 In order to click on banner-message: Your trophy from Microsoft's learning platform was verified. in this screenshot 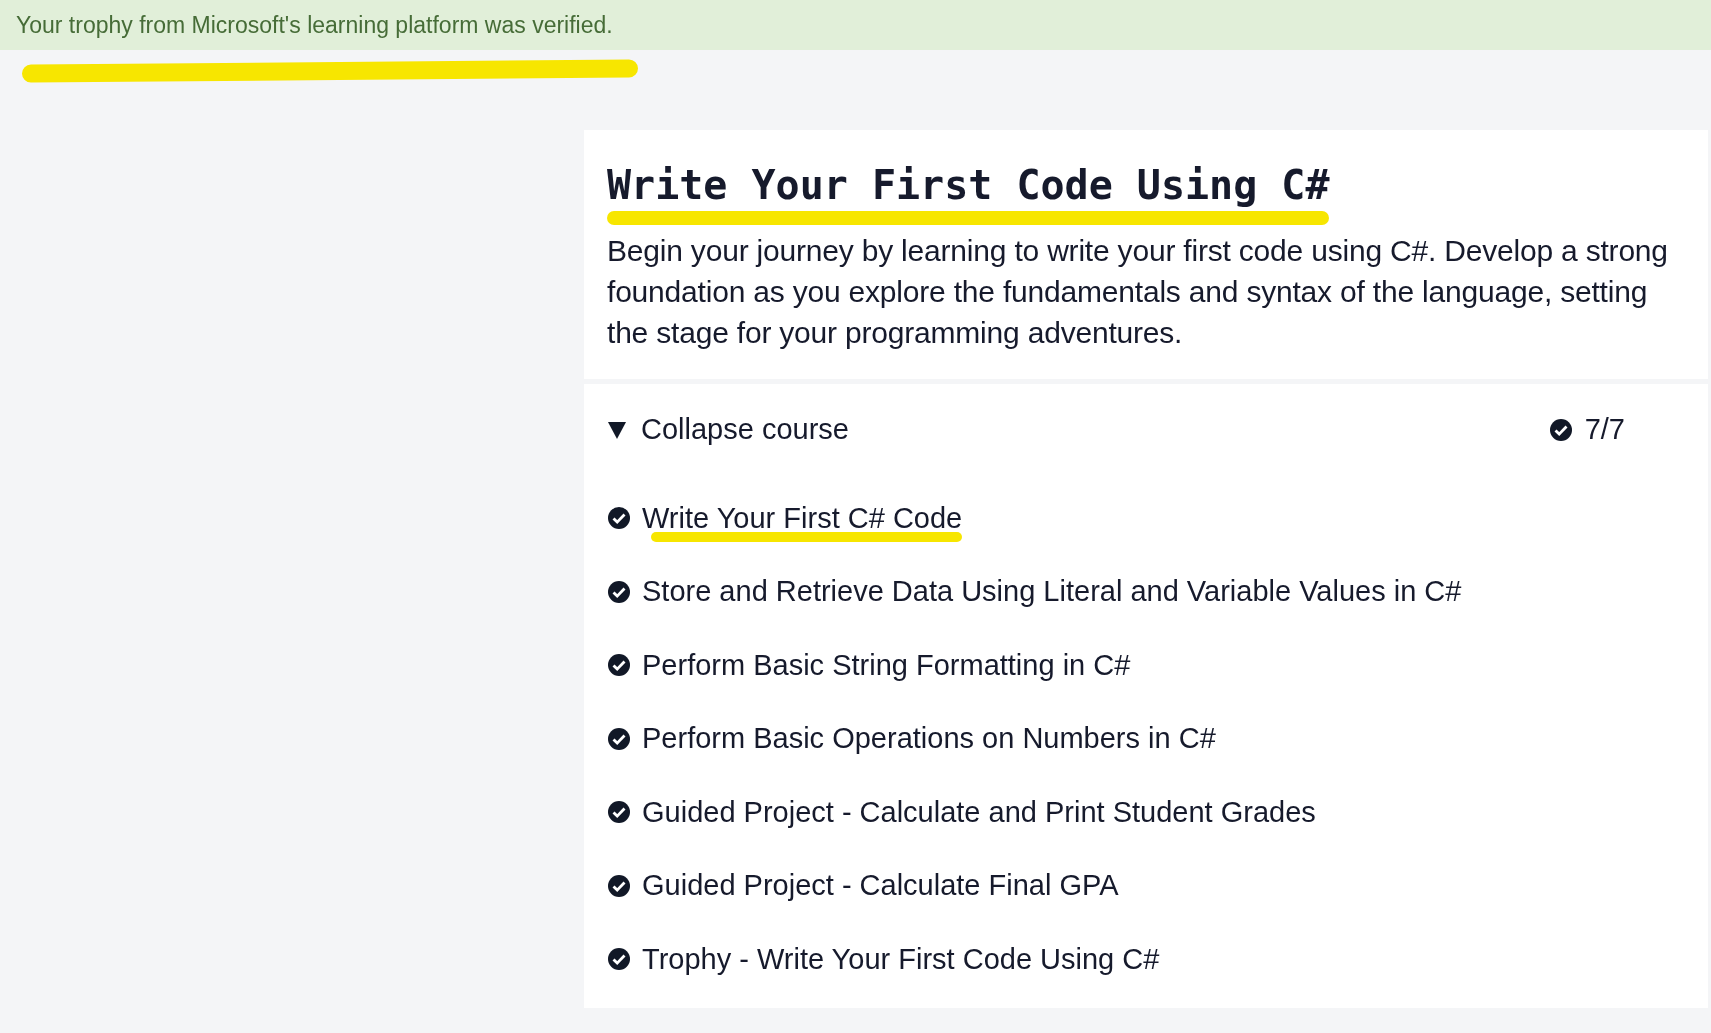, I will do `click(314, 25)`.